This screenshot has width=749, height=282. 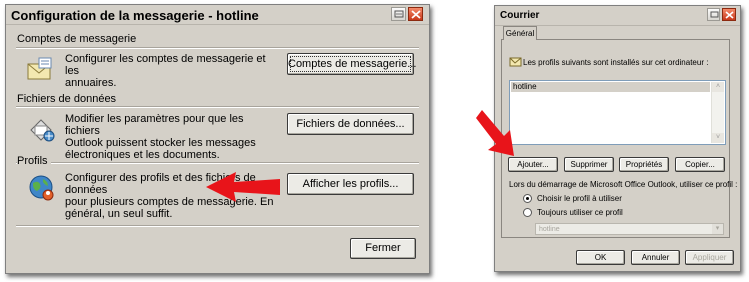 I want to click on dialog-title: Courrier, so click(x=520, y=15).